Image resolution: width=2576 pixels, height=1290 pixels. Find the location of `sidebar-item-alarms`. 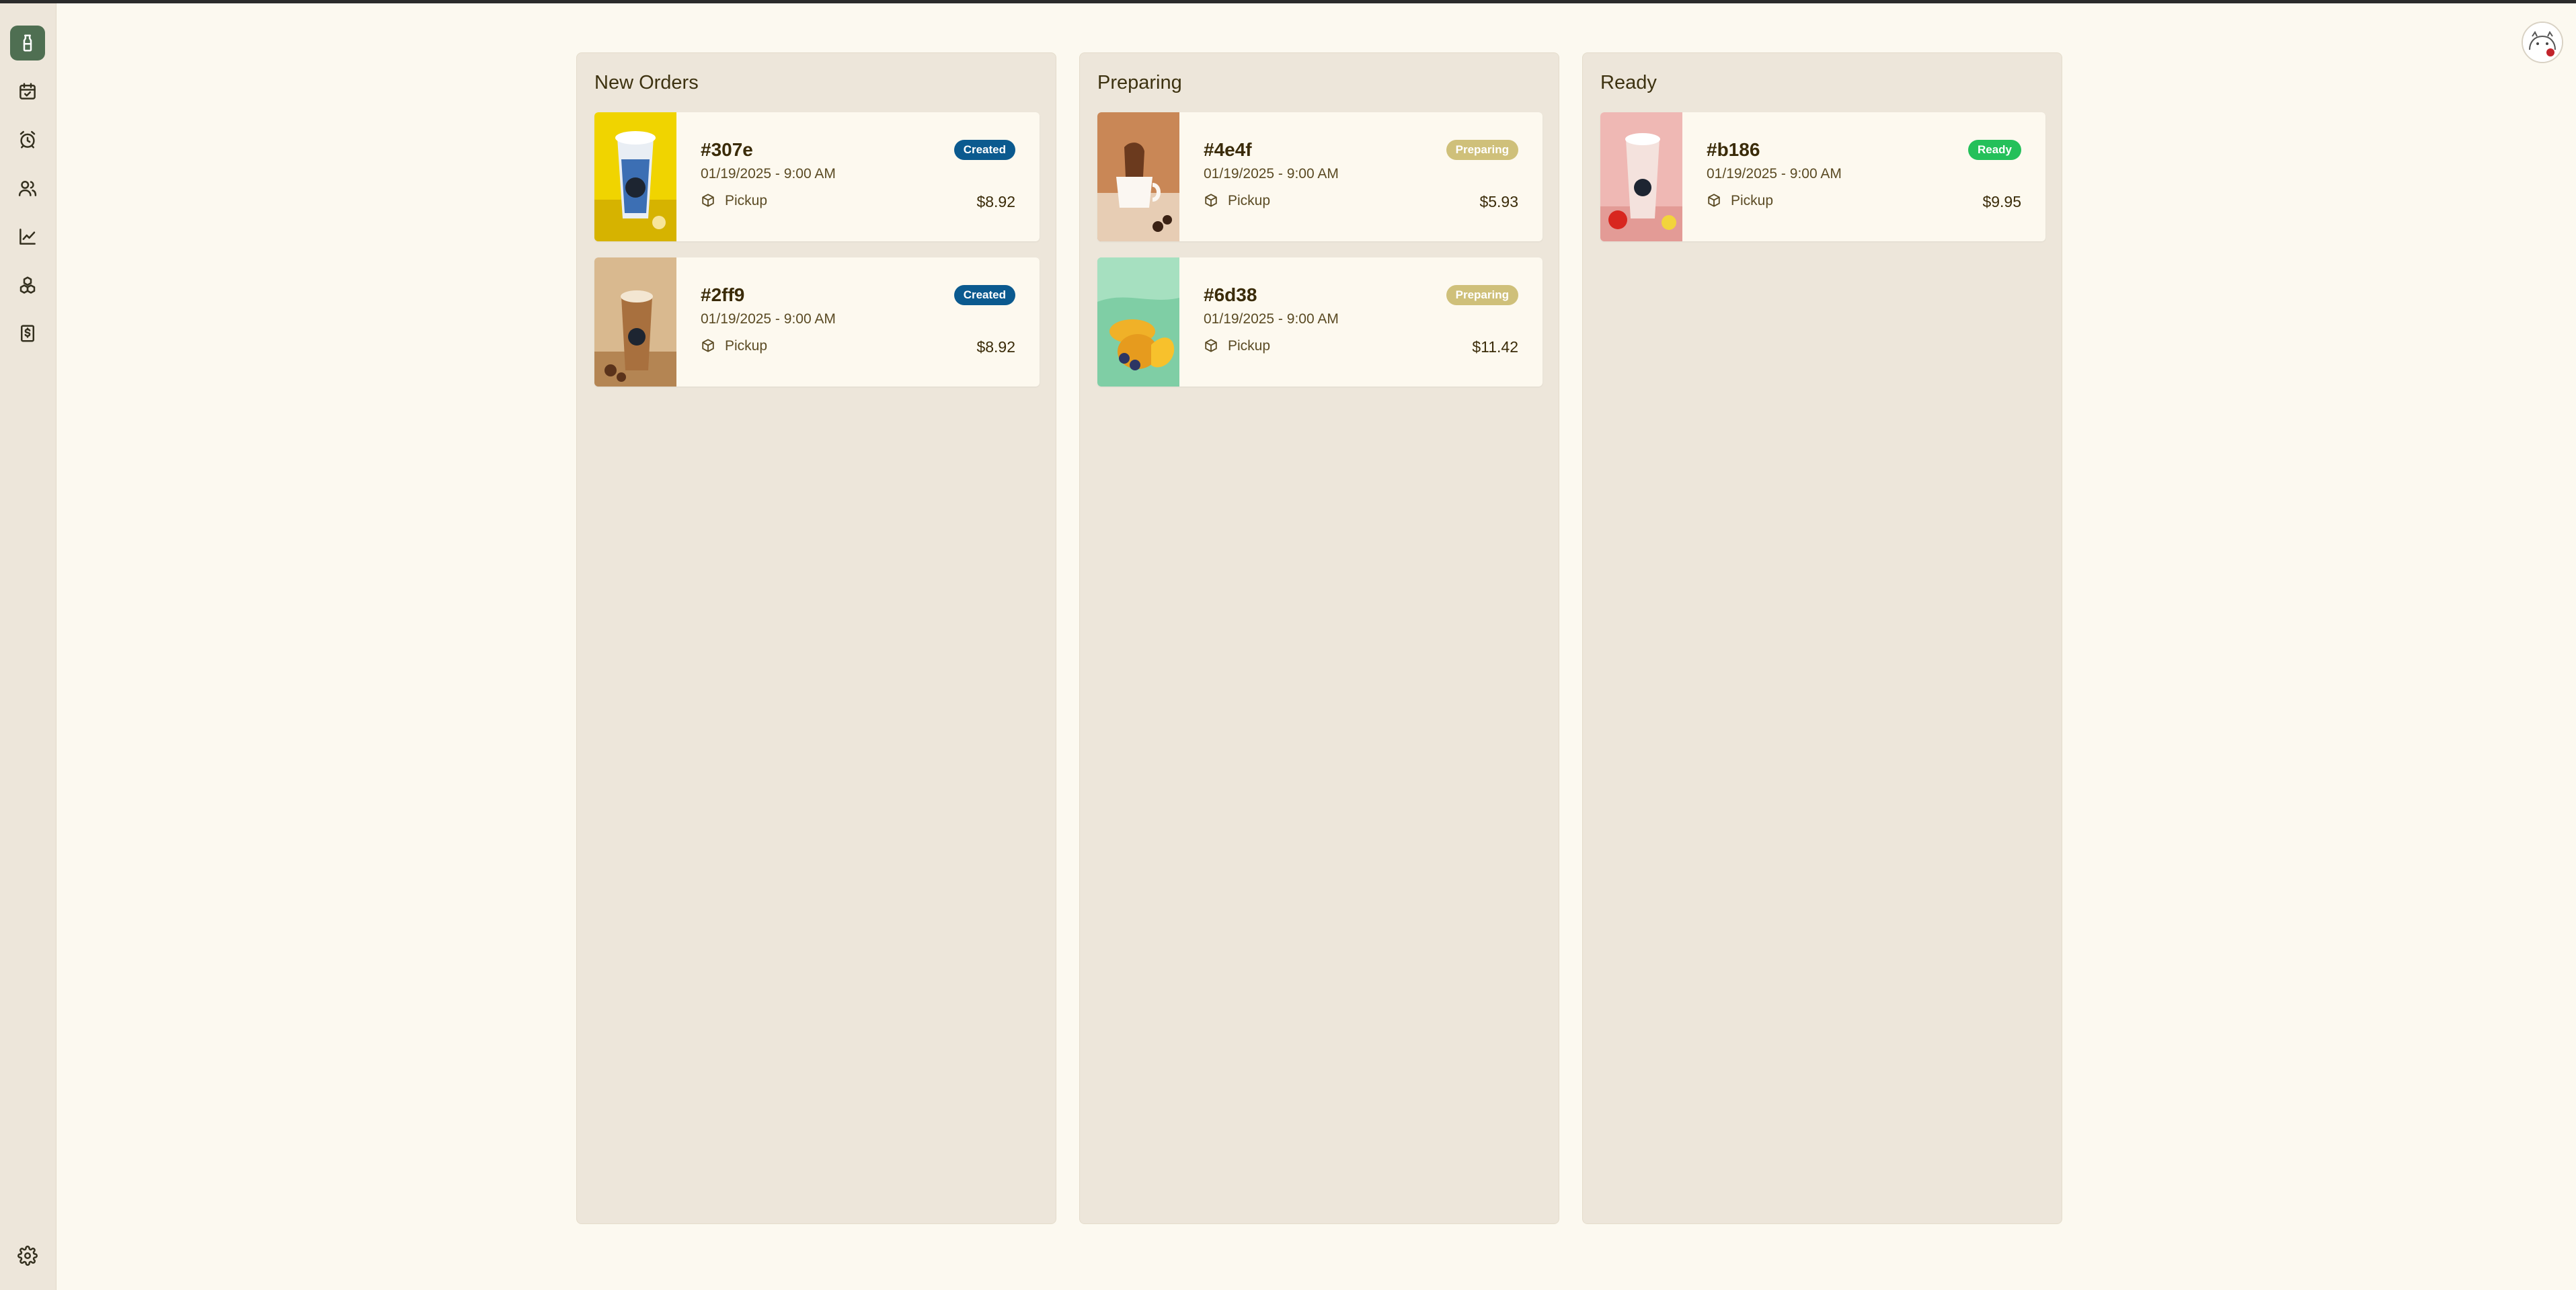

sidebar-item-alarms is located at coordinates (27, 139).